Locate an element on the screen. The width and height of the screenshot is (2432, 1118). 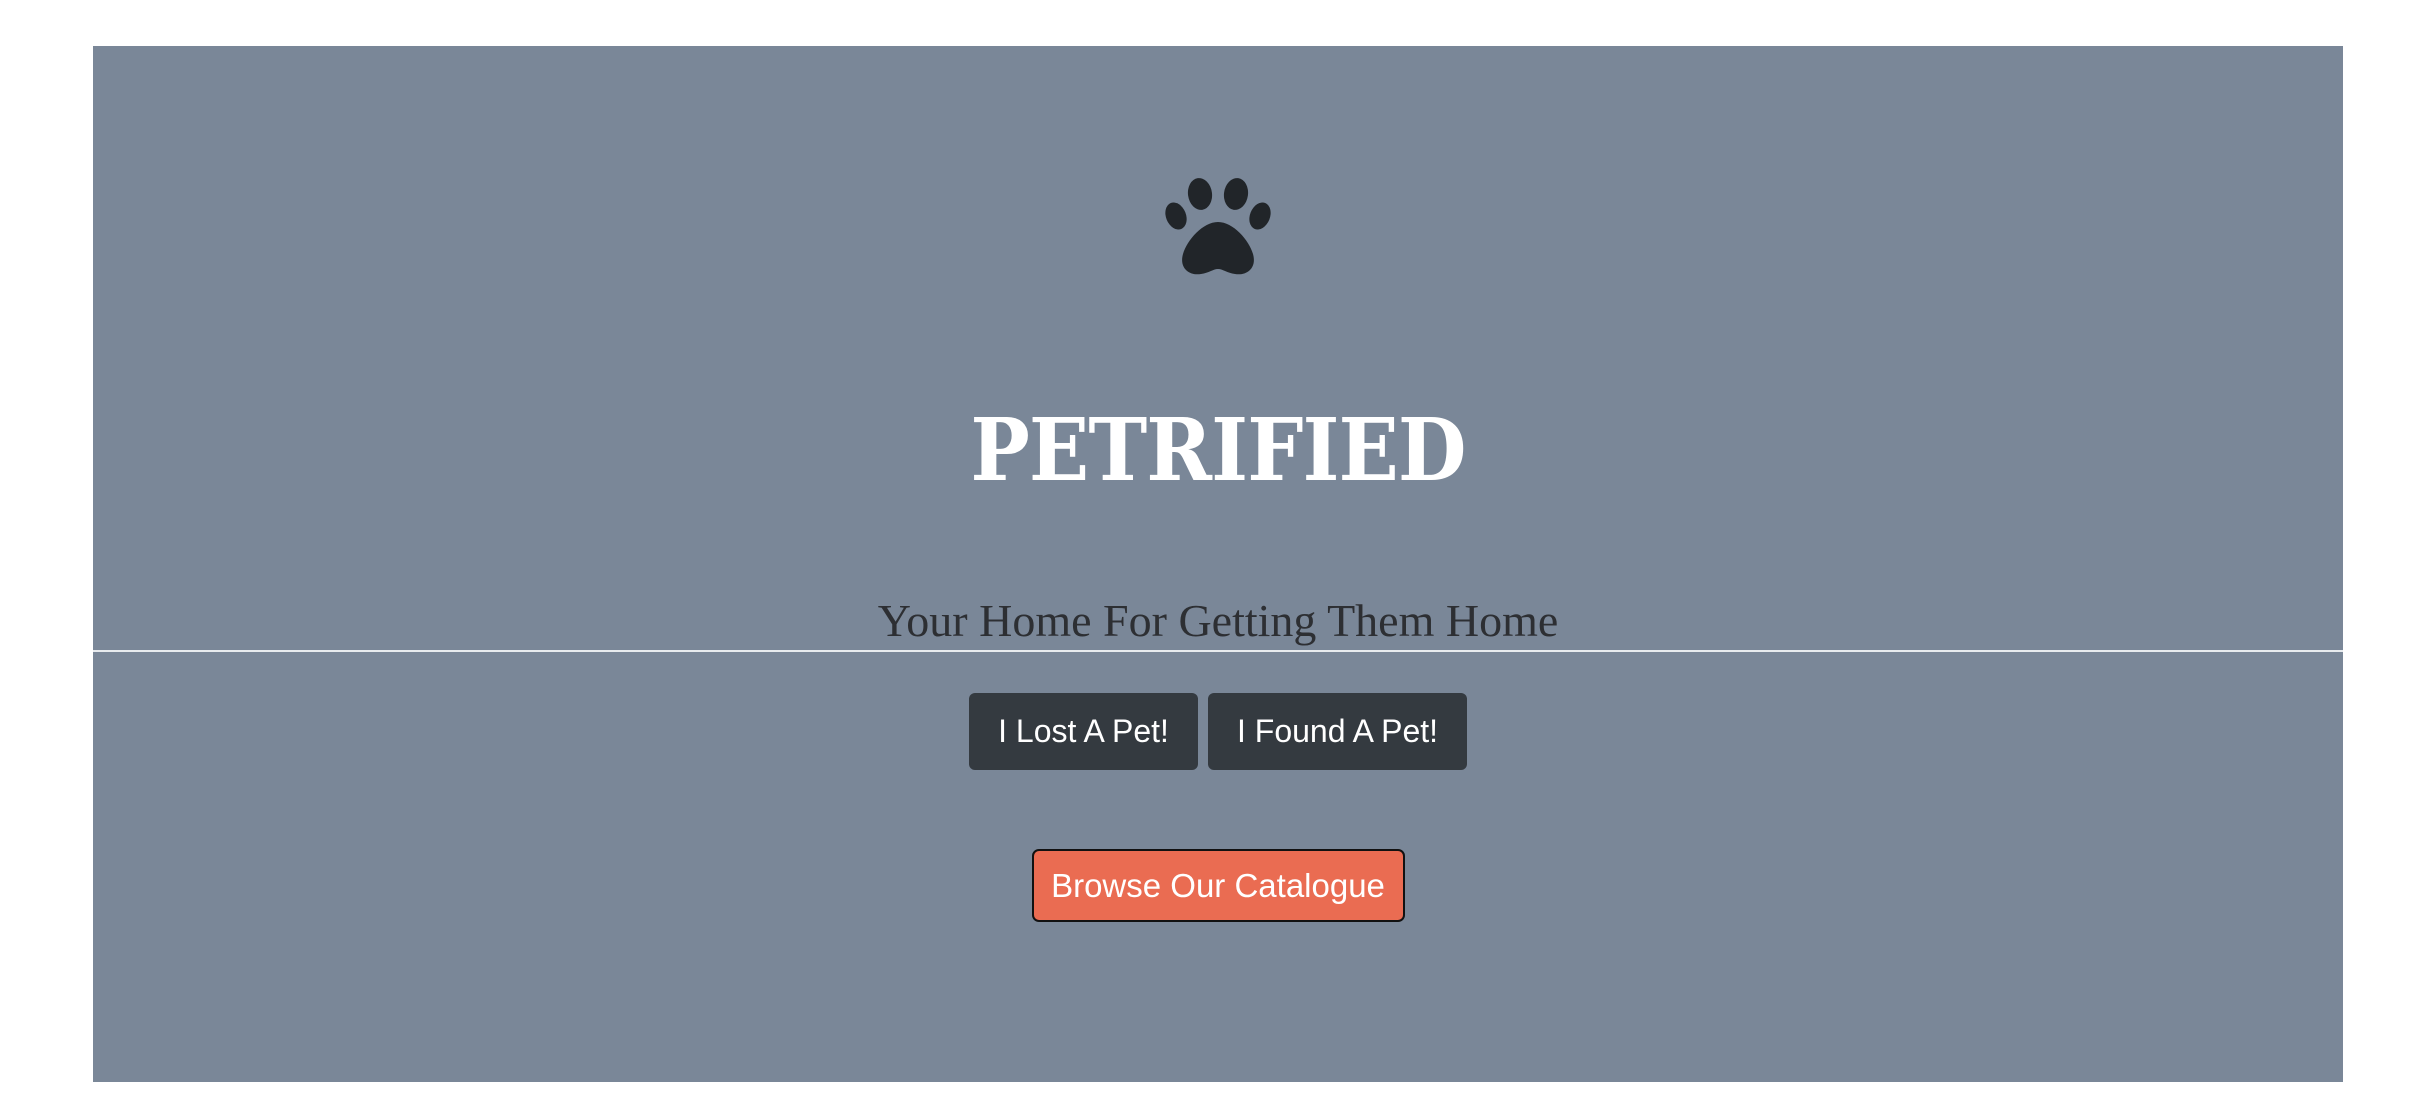
site-title: PETRIFIED is located at coordinates (1218, 450).